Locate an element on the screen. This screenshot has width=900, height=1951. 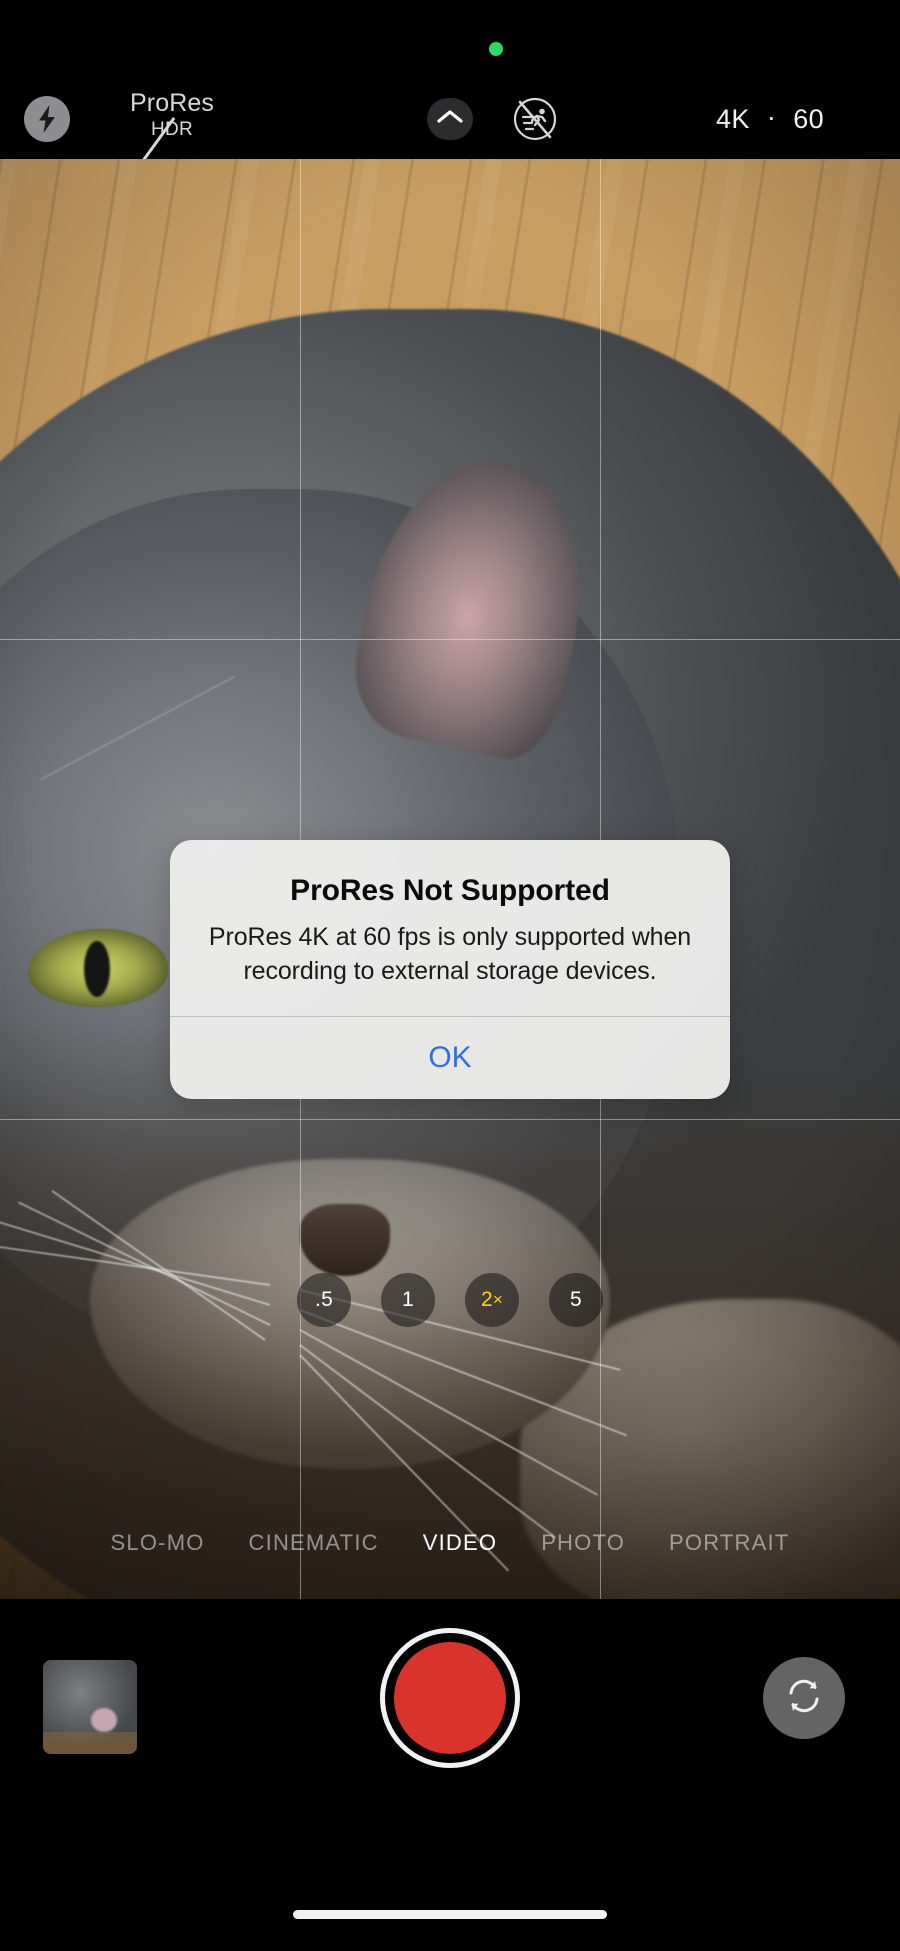
record-button is located at coordinates (450, 1698).